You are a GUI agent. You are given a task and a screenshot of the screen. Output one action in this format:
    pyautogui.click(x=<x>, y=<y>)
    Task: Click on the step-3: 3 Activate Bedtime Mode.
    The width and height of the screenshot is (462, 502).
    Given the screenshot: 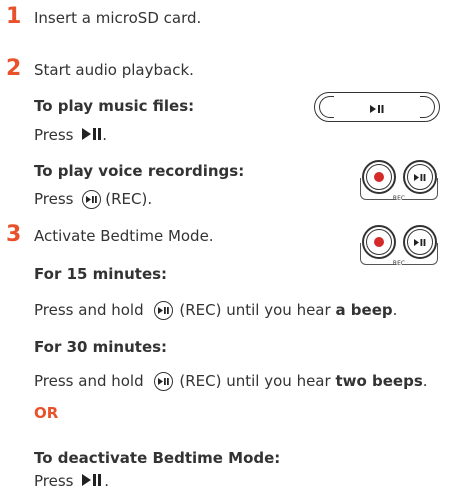 What is the action you would take?
    pyautogui.click(x=110, y=235)
    